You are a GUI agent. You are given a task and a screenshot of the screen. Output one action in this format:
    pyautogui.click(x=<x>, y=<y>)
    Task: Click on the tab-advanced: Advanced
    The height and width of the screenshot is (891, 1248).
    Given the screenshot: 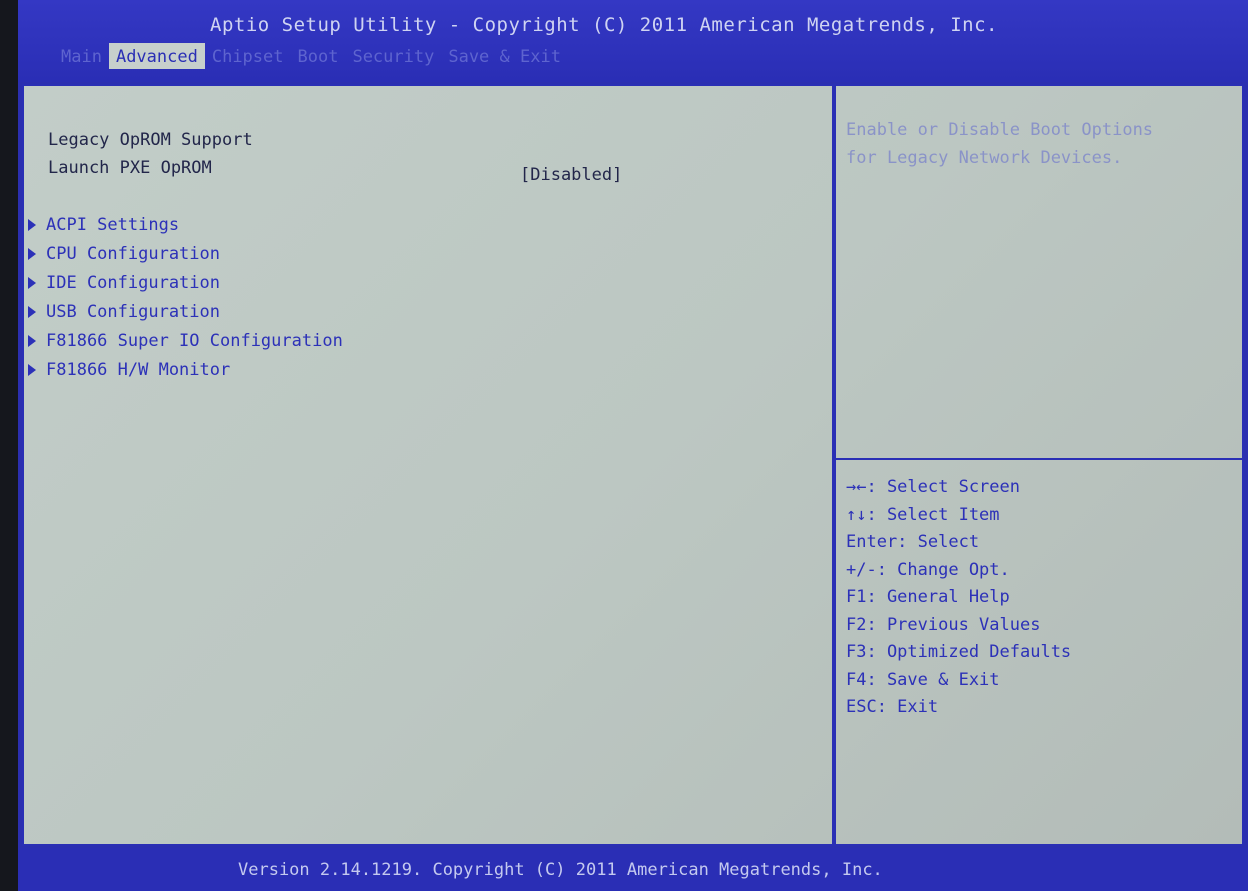 What is the action you would take?
    pyautogui.click(x=156, y=56)
    